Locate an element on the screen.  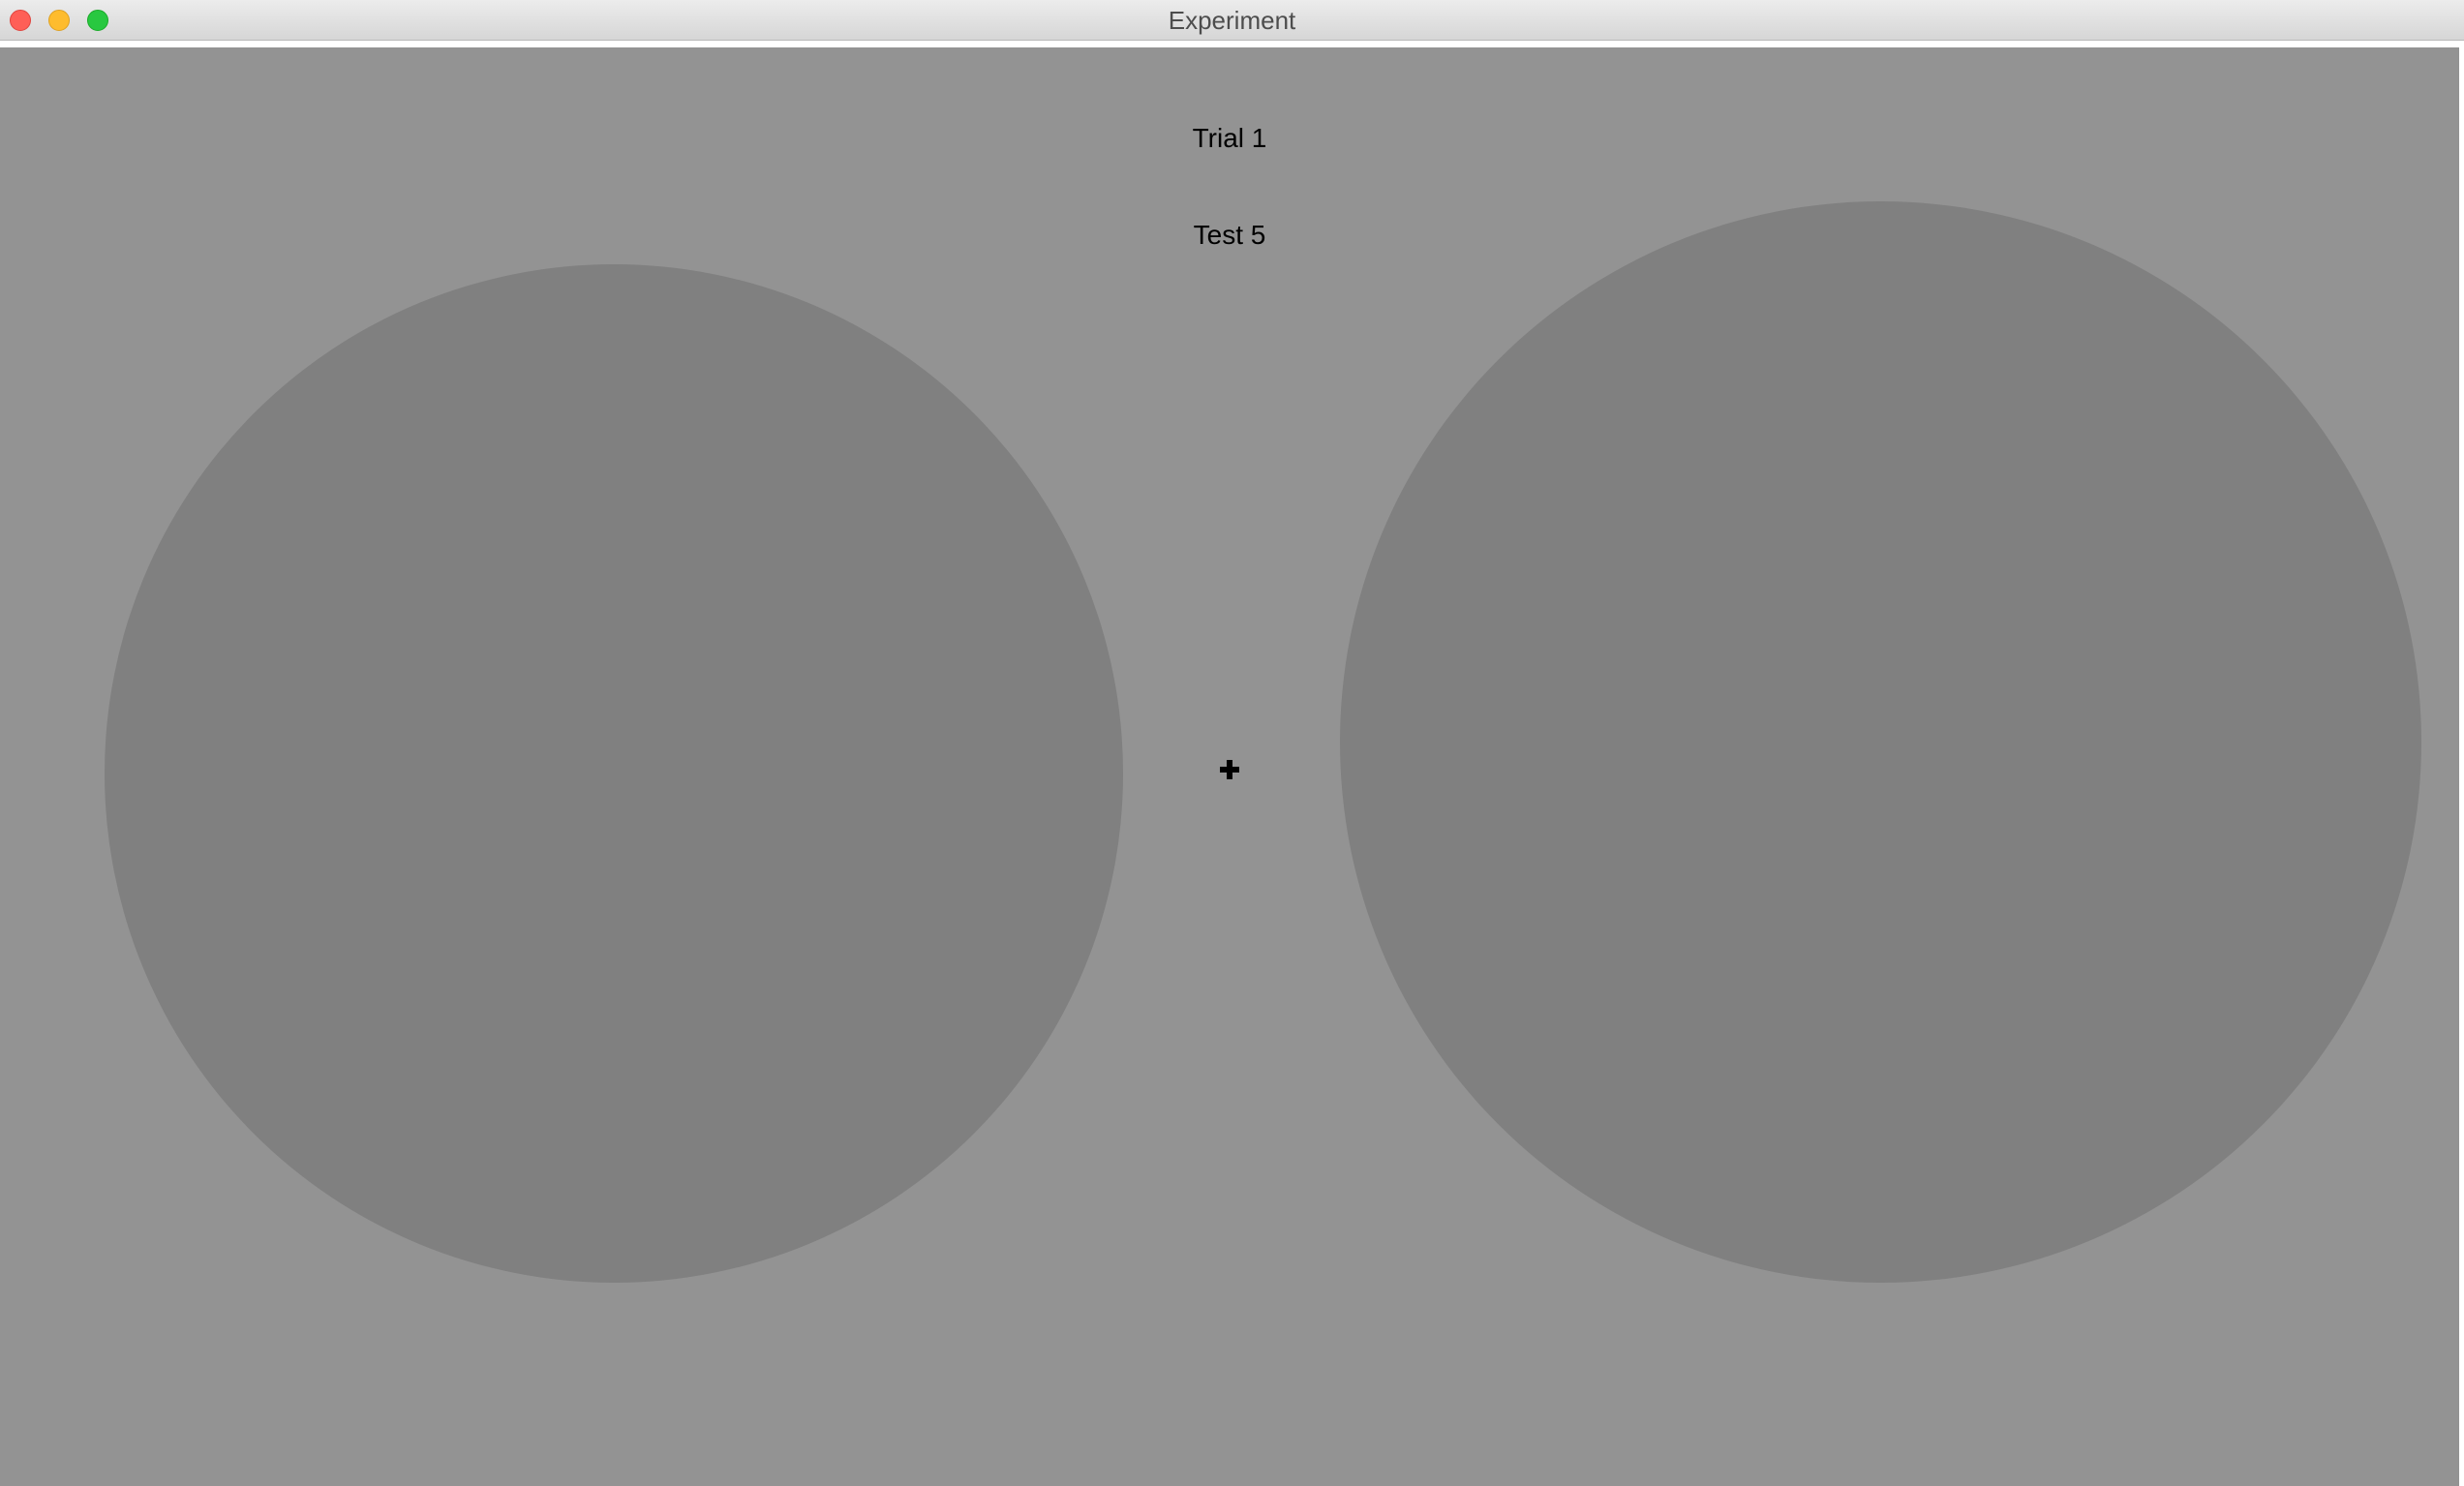
title-bar: Experiment is located at coordinates (1232, 20).